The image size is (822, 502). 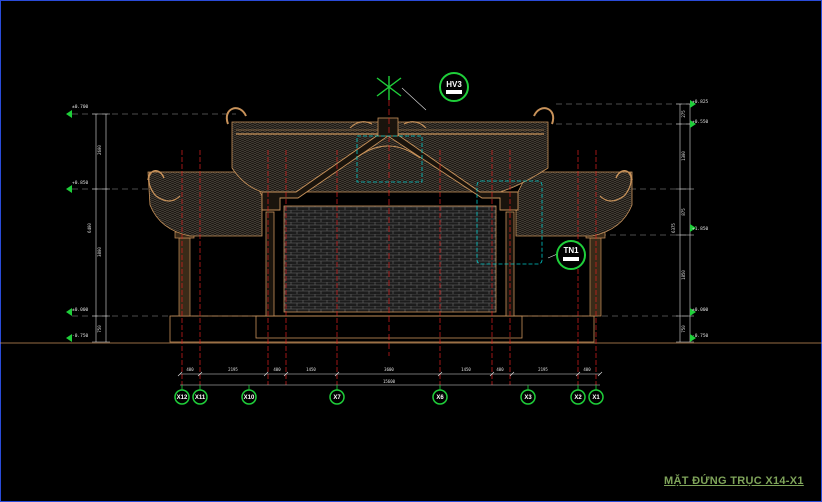 I want to click on axis-bubble-x6: X6, so click(x=440, y=395).